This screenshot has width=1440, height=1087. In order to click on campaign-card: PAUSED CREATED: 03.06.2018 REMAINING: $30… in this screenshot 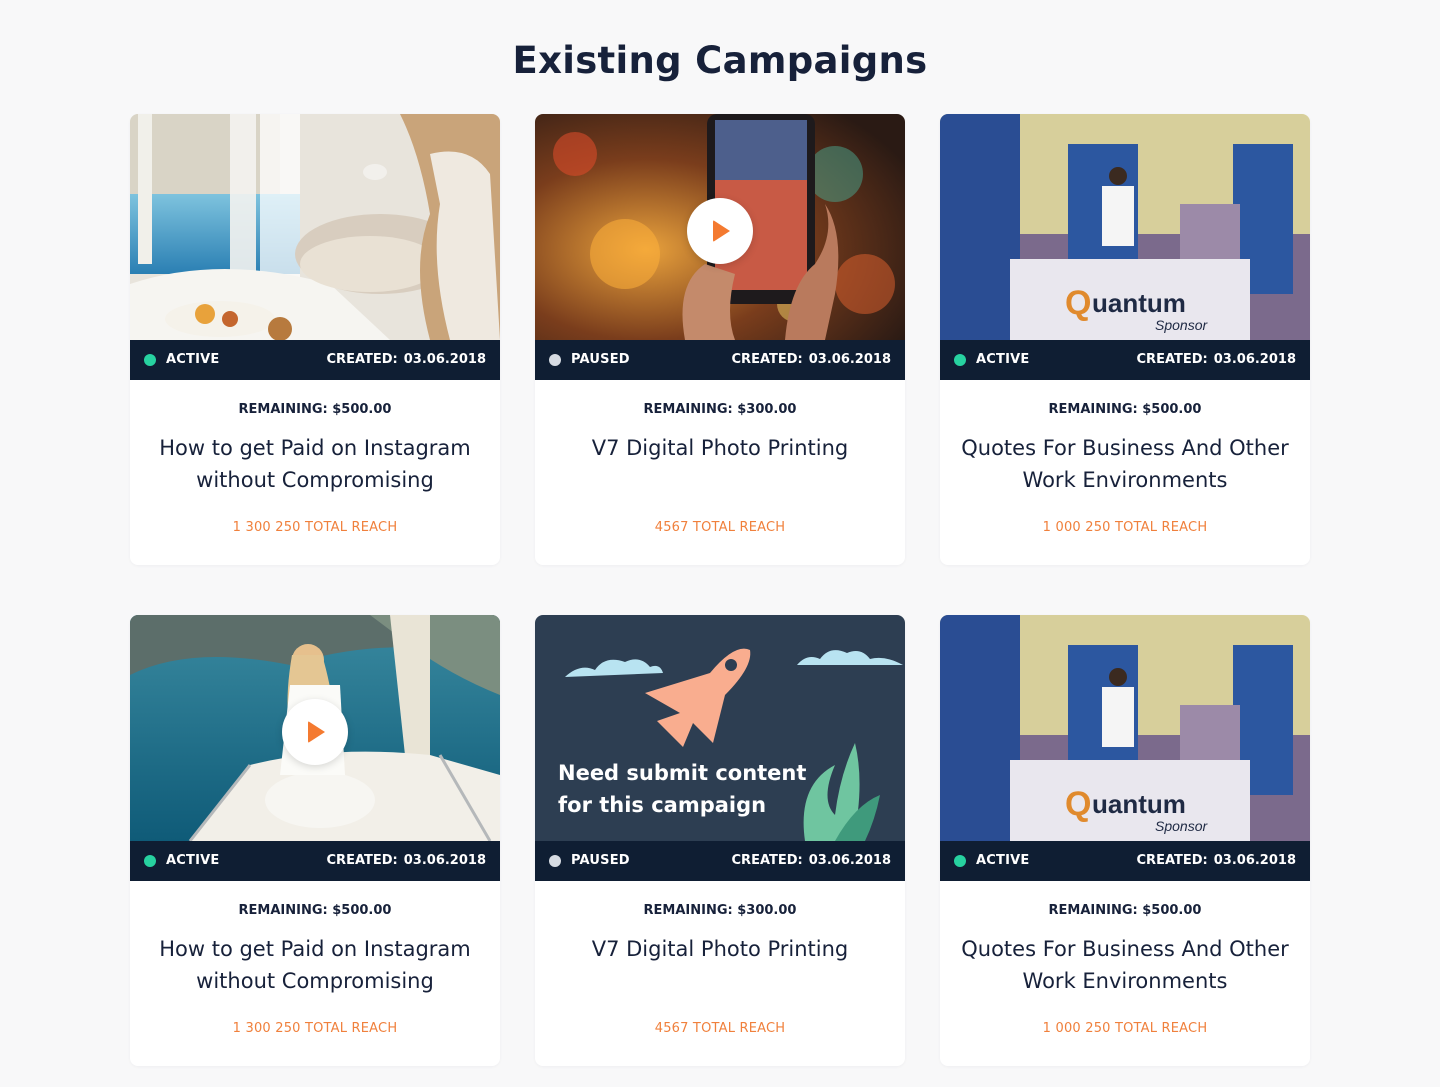, I will do `click(720, 339)`.